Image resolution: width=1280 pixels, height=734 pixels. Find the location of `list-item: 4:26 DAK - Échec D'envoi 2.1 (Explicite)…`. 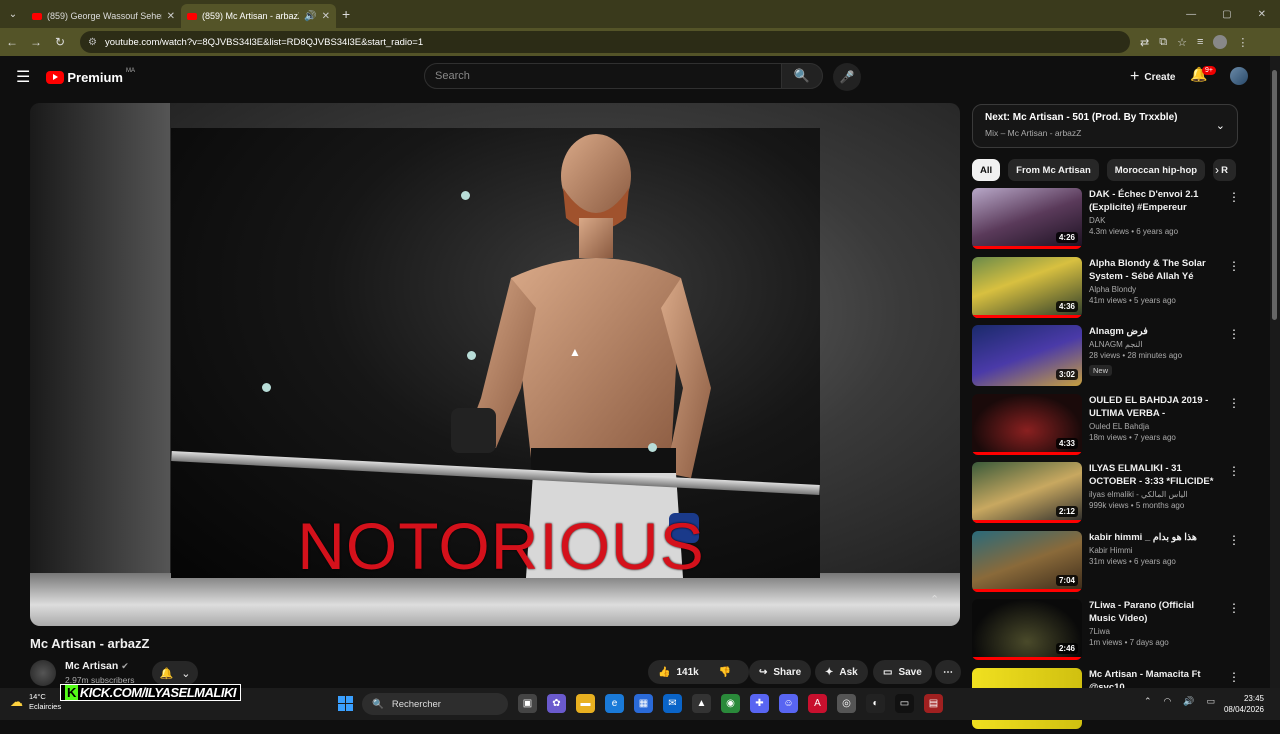

list-item: 4:26 DAK - Échec D'envoi 2.1 (Explicite)… is located at coordinates (1110, 220).